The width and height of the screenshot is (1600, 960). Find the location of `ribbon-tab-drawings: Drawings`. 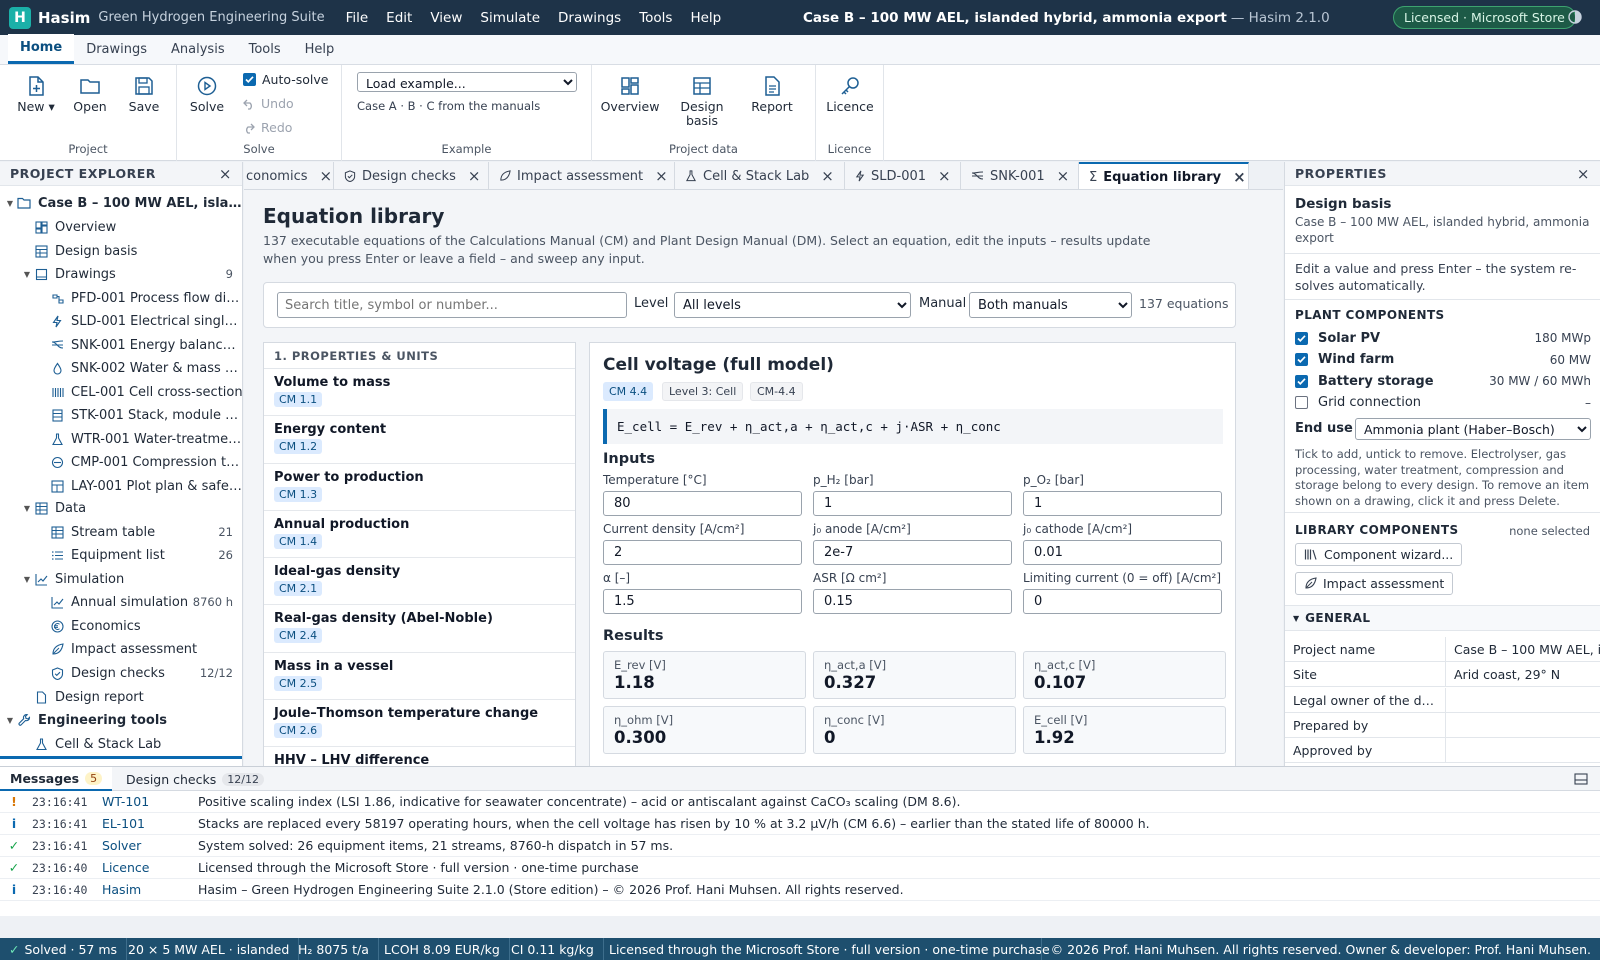

ribbon-tab-drawings: Drawings is located at coordinates (116, 49).